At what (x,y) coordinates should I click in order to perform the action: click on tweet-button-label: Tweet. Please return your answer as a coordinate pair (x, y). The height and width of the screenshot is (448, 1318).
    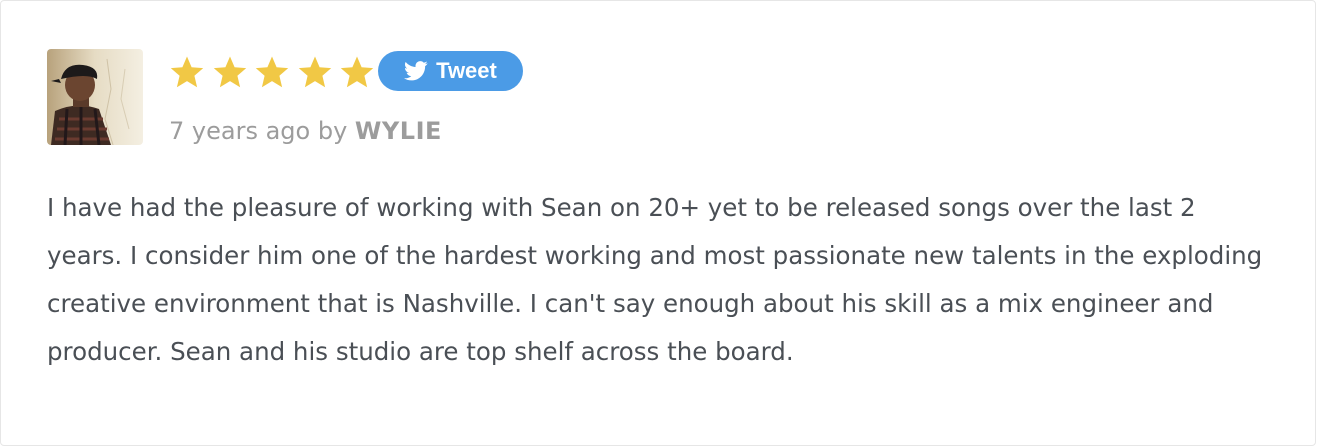
    Looking at the image, I should click on (466, 70).